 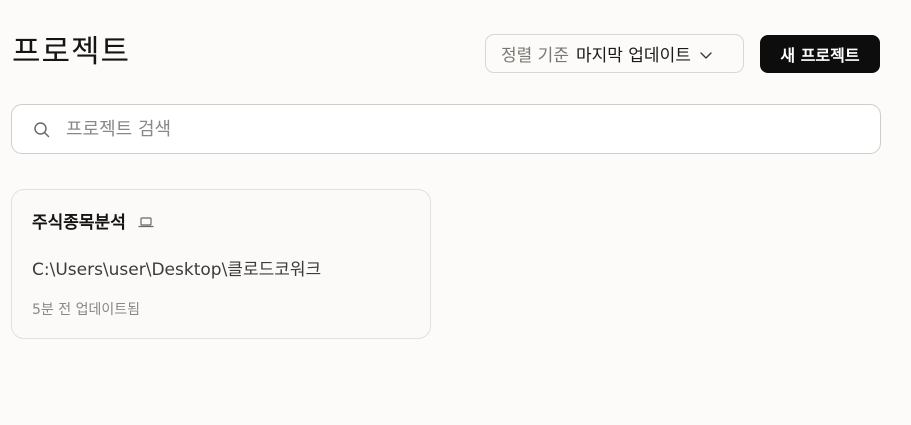 I want to click on search-icon, so click(x=42, y=130).